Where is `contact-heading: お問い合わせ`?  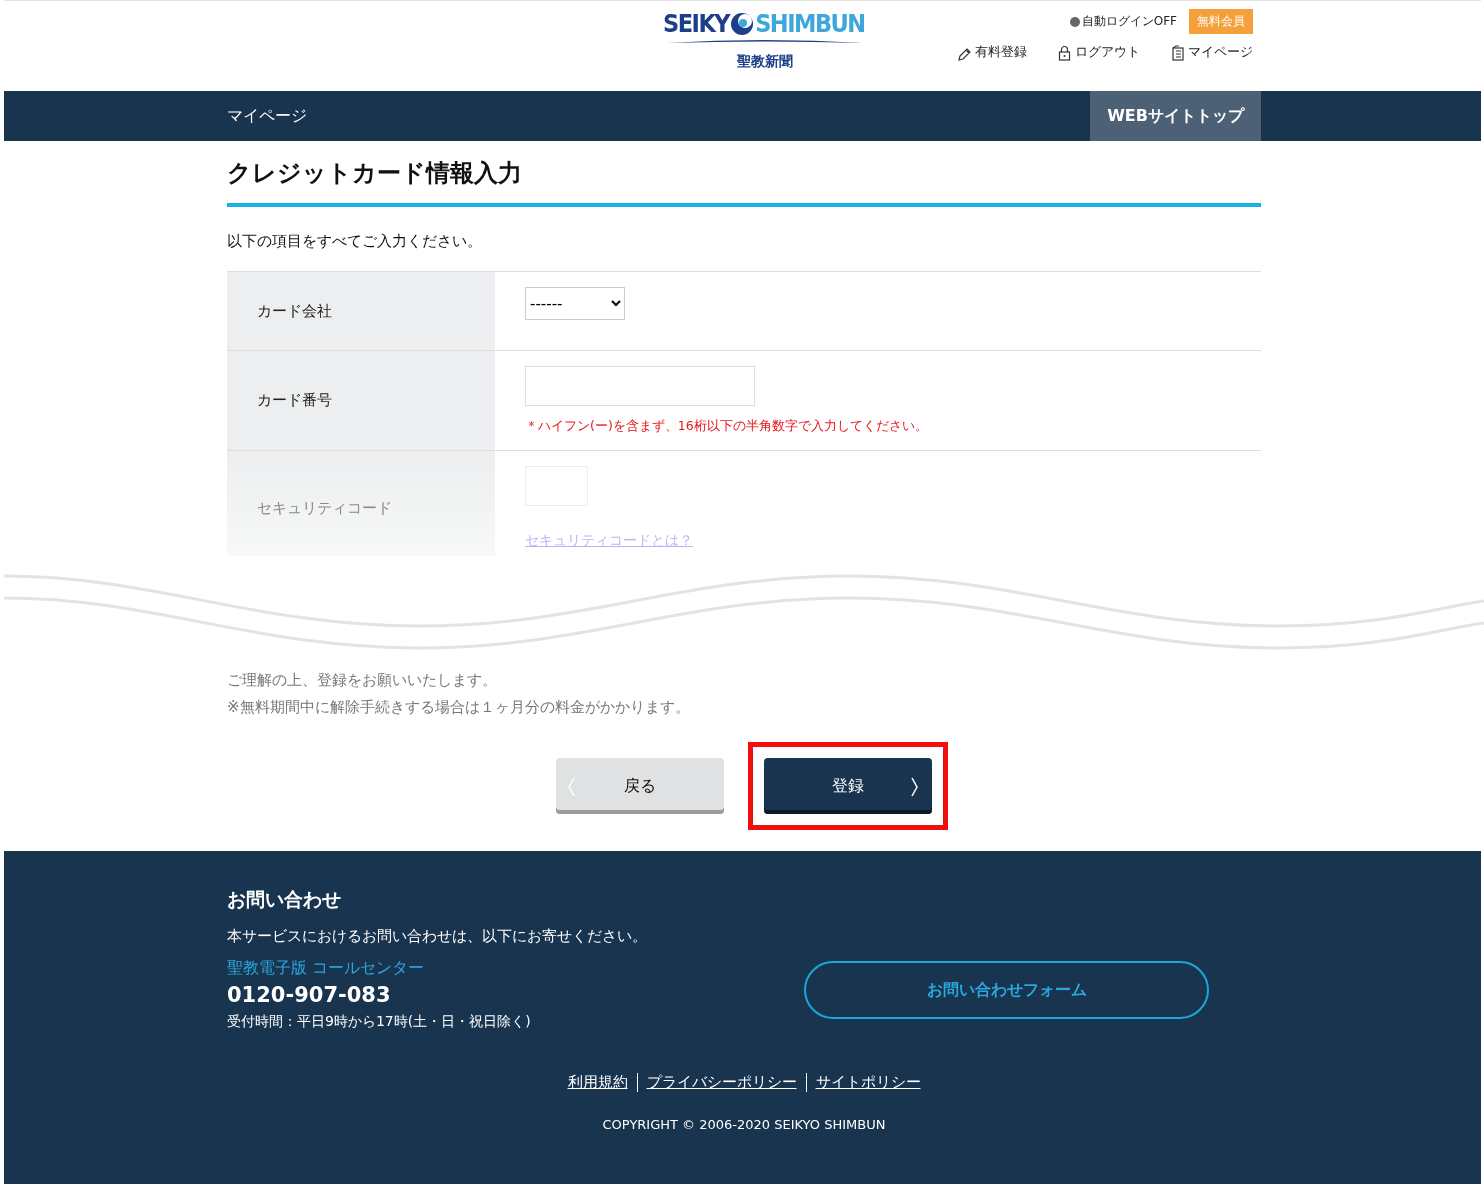 contact-heading: お問い合わせ is located at coordinates (284, 899).